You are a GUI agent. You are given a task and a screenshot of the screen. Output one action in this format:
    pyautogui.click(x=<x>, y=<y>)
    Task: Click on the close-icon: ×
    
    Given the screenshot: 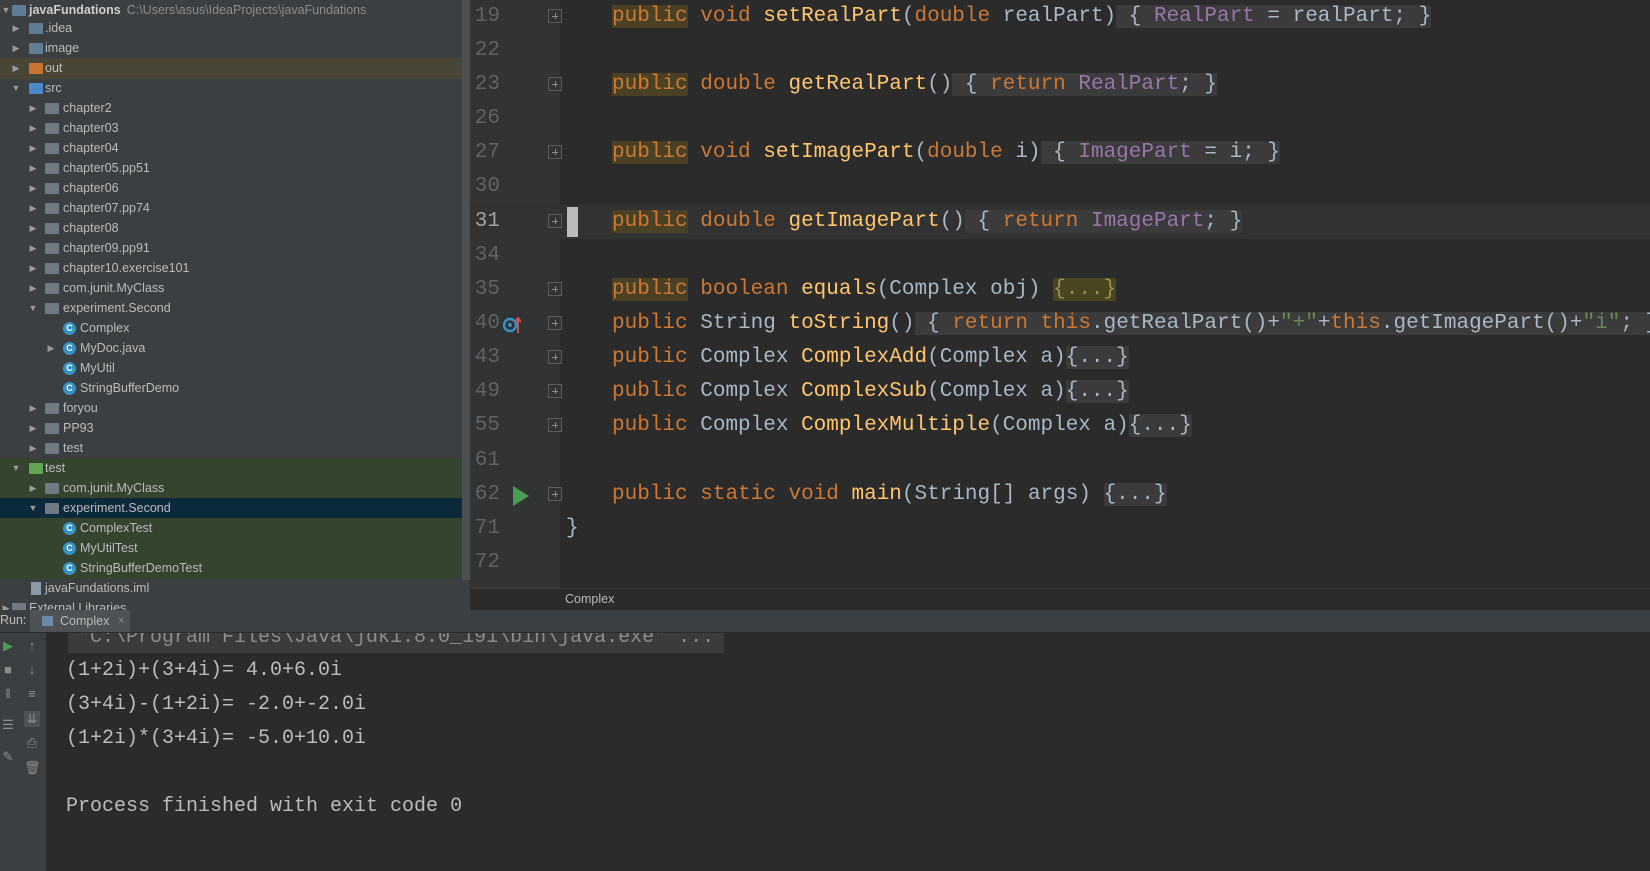 What is the action you would take?
    pyautogui.click(x=121, y=621)
    